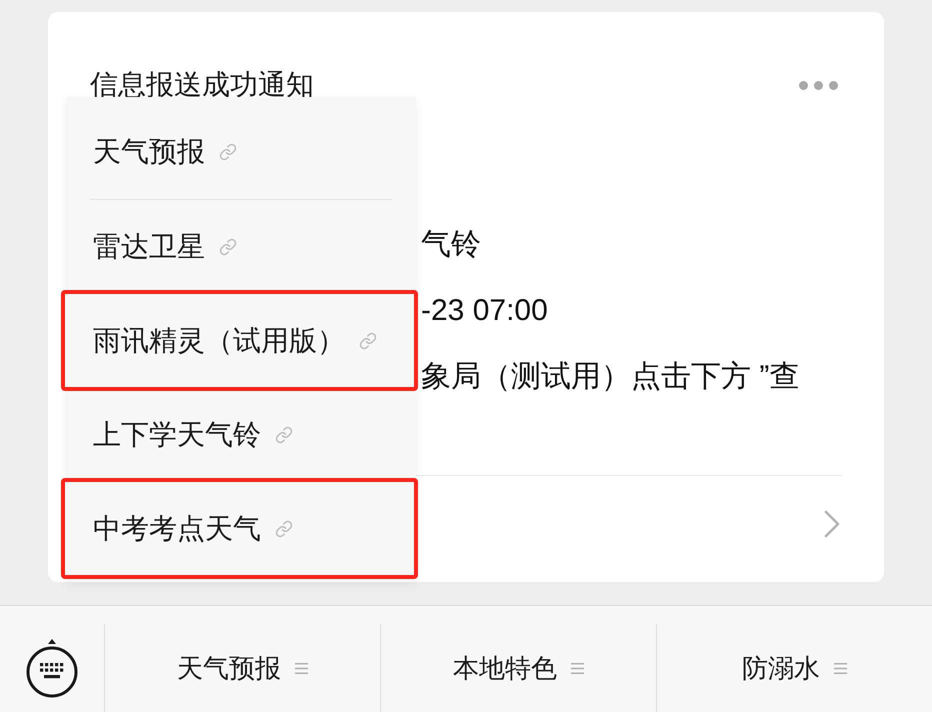 The height and width of the screenshot is (712, 932). Describe the element at coordinates (518, 668) in the screenshot. I see `menu-tab: 本地特色` at that location.